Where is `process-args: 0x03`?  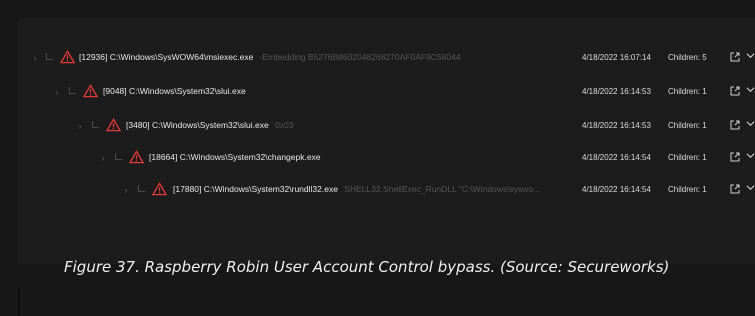 process-args: 0x03 is located at coordinates (284, 125).